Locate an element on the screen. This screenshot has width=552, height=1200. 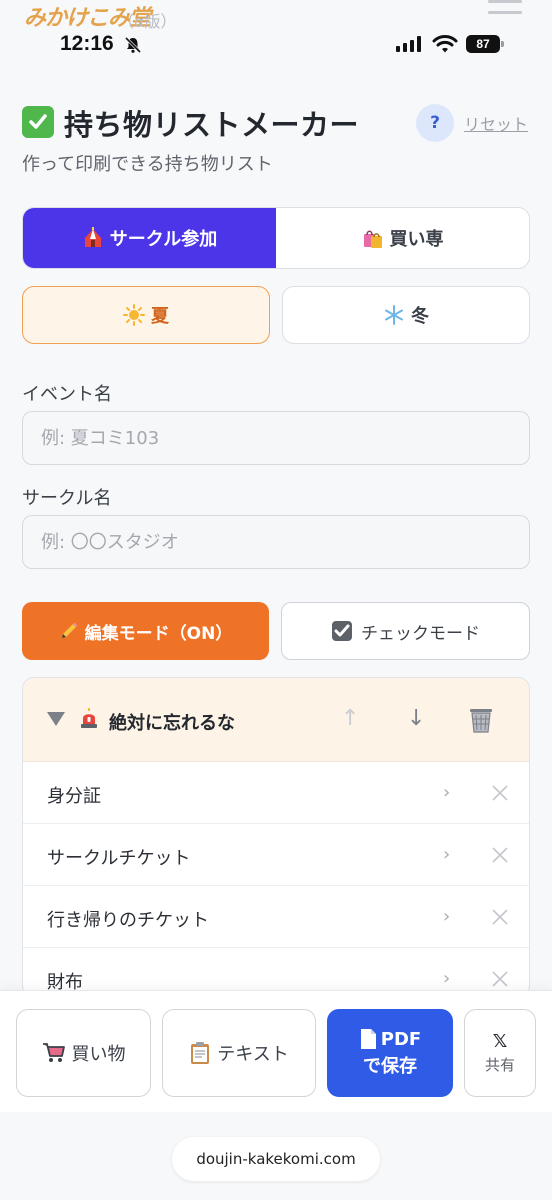
list-item: サークルチケット › is located at coordinates (276, 855).